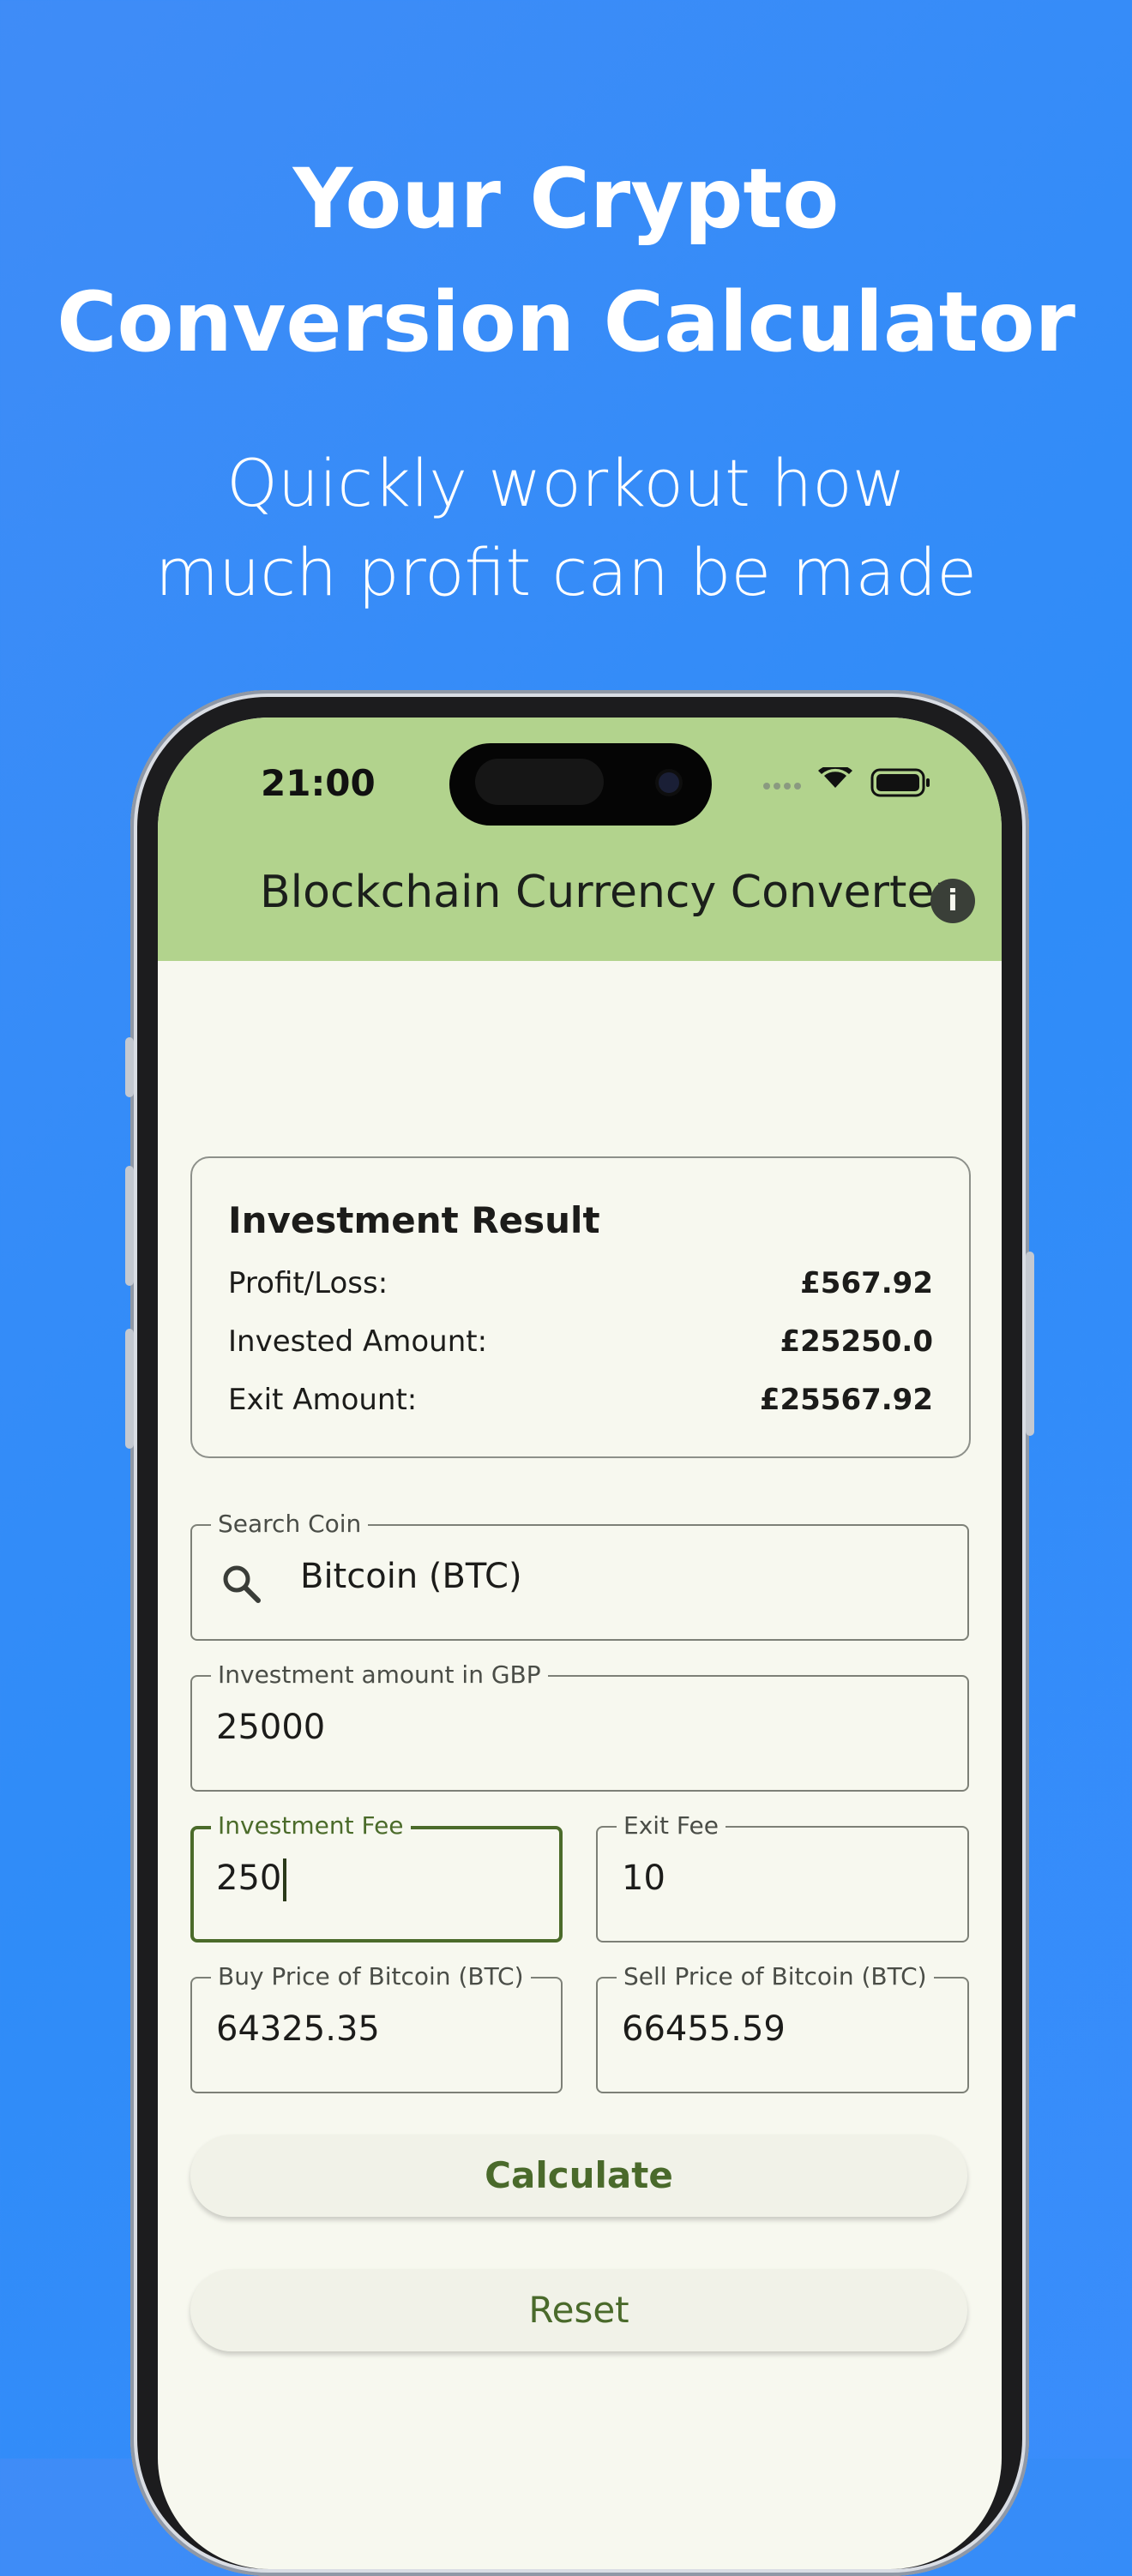  I want to click on search-input: Bitcoin (BTC), so click(411, 1576).